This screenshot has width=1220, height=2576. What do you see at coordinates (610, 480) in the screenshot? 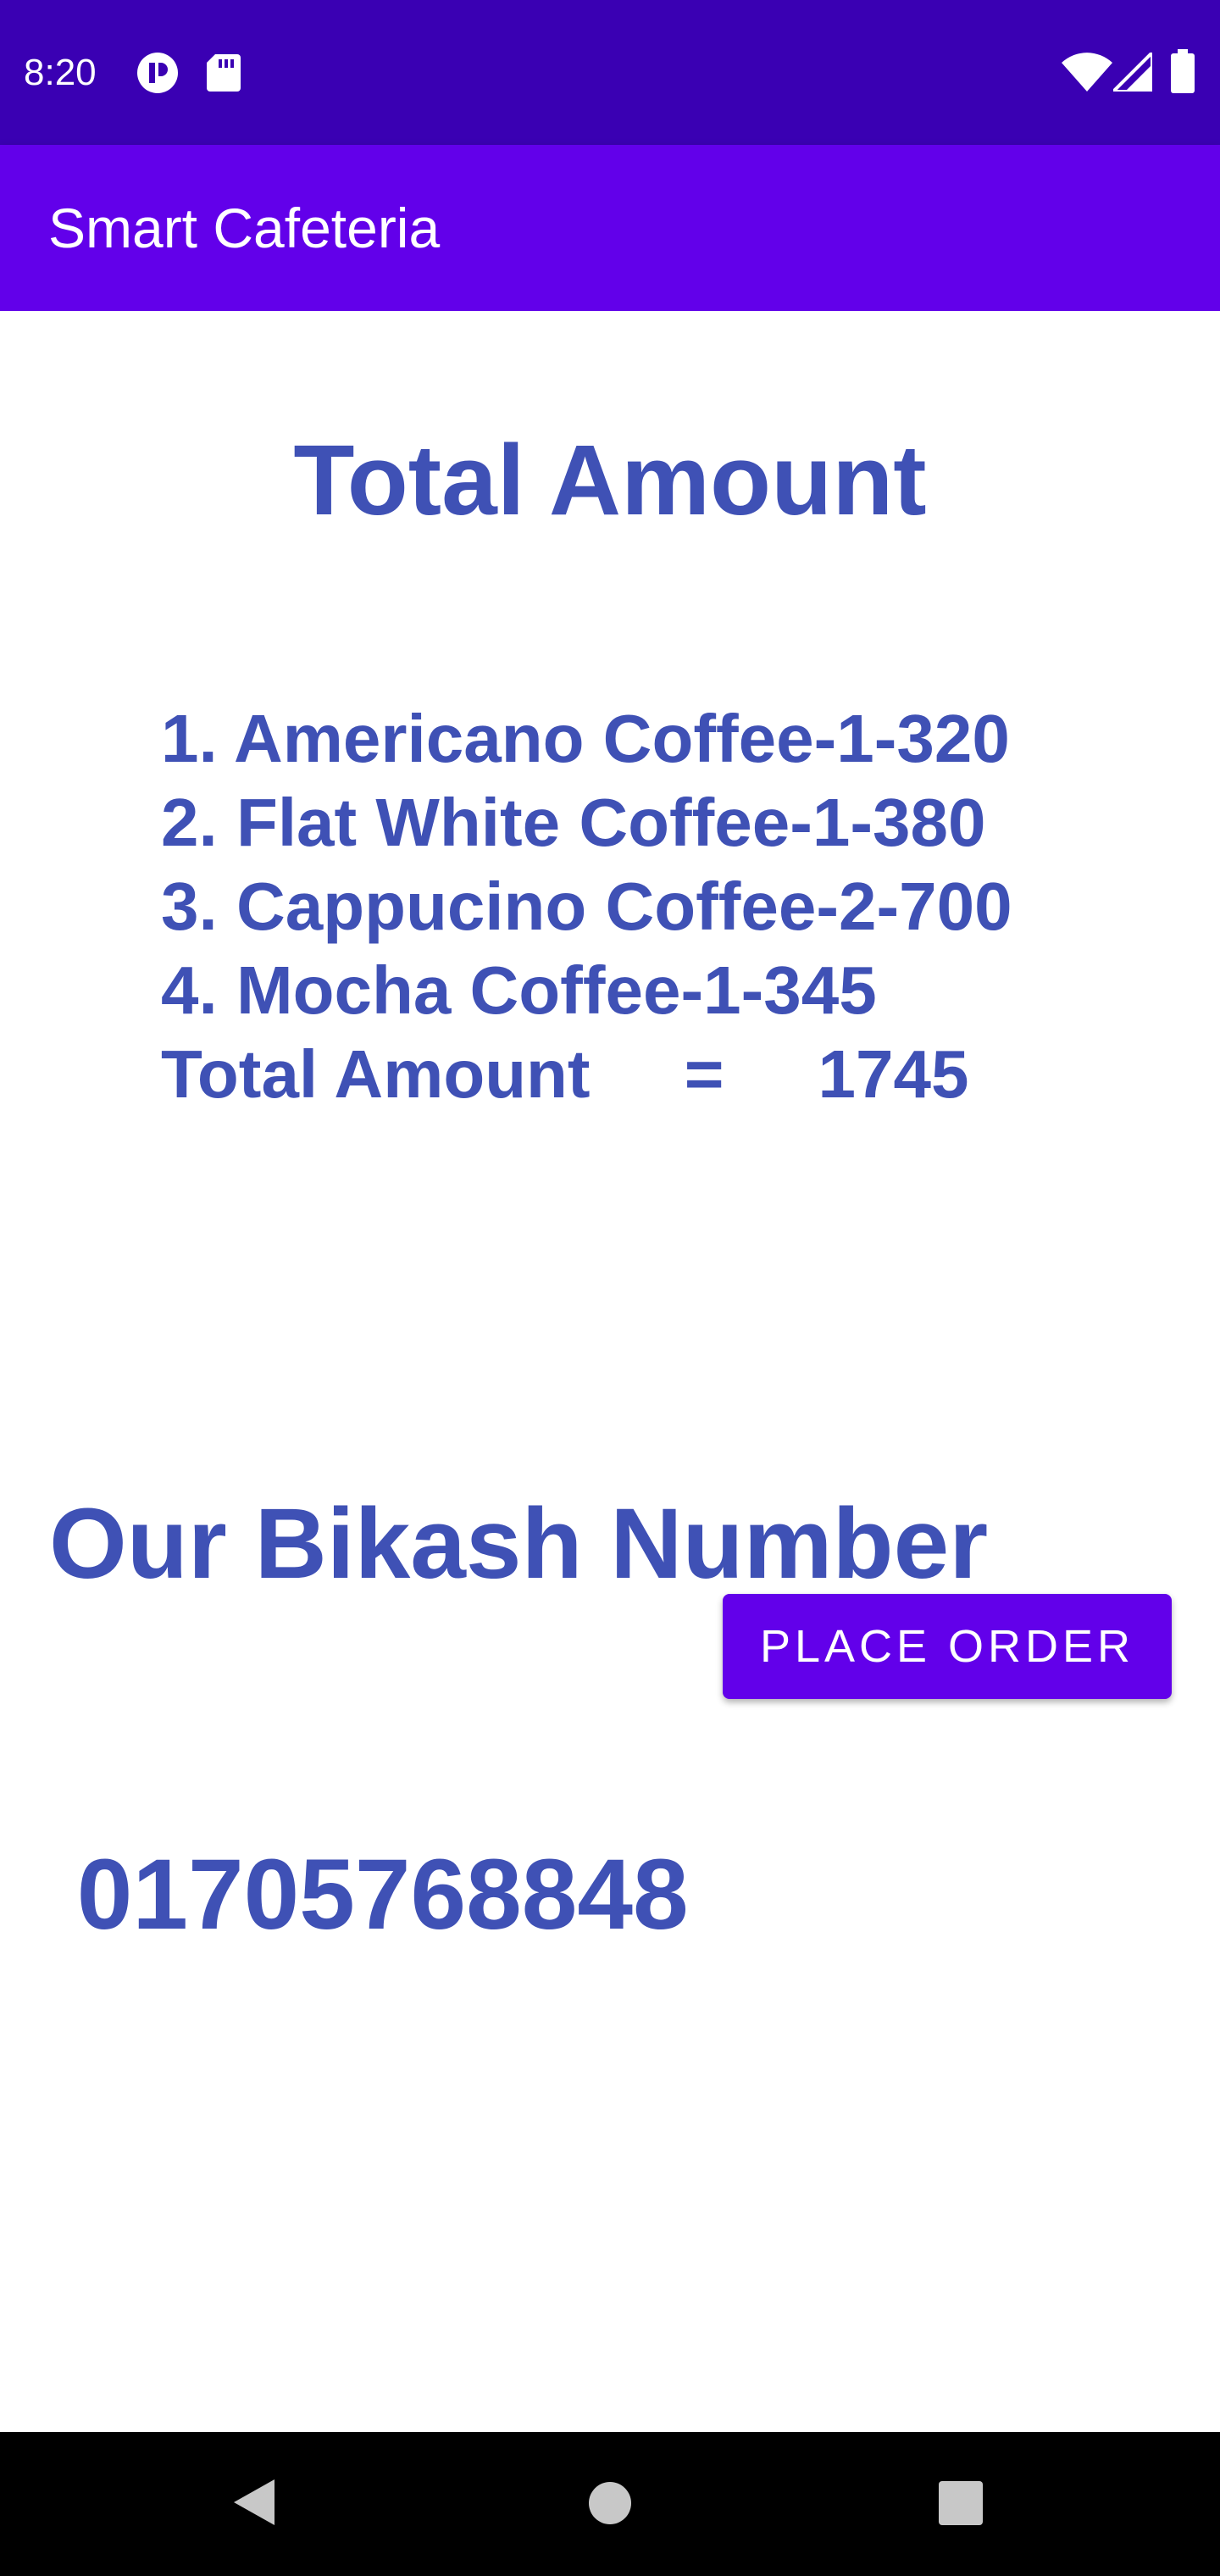
I see `page-title: Total Amount` at bounding box center [610, 480].